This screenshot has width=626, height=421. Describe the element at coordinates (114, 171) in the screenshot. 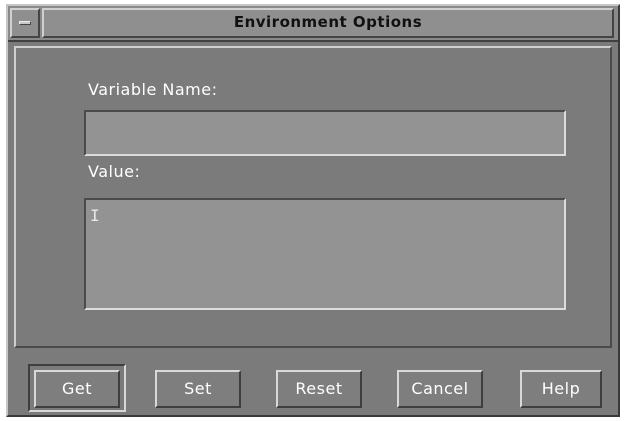

I see `value-label: Value:` at that location.